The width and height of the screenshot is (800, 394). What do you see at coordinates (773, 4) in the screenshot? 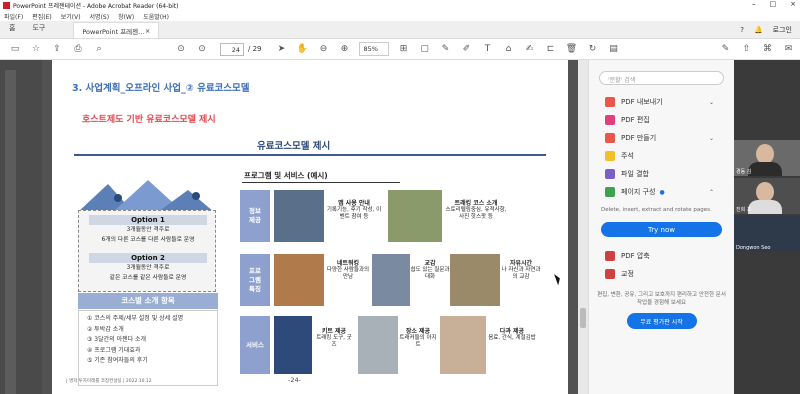
I see `maximize-icon: □` at bounding box center [773, 4].